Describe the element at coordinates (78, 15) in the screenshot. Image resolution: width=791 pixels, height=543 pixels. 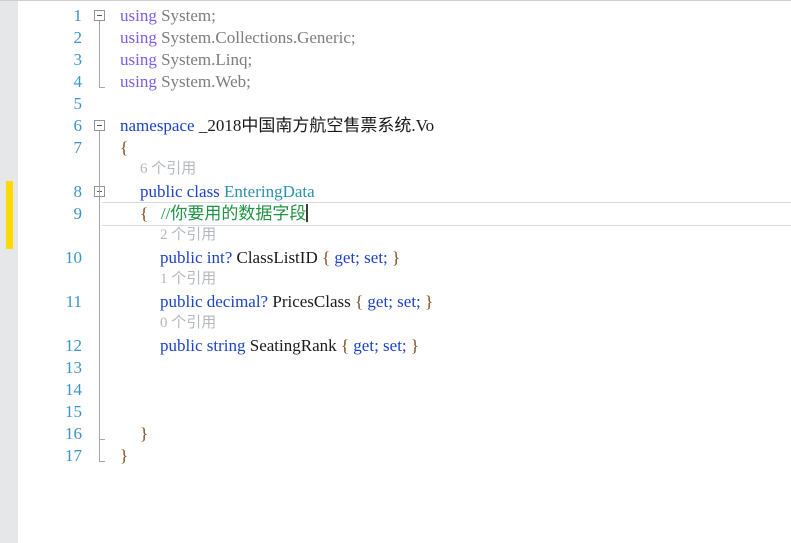
I see `line-number: 1` at that location.